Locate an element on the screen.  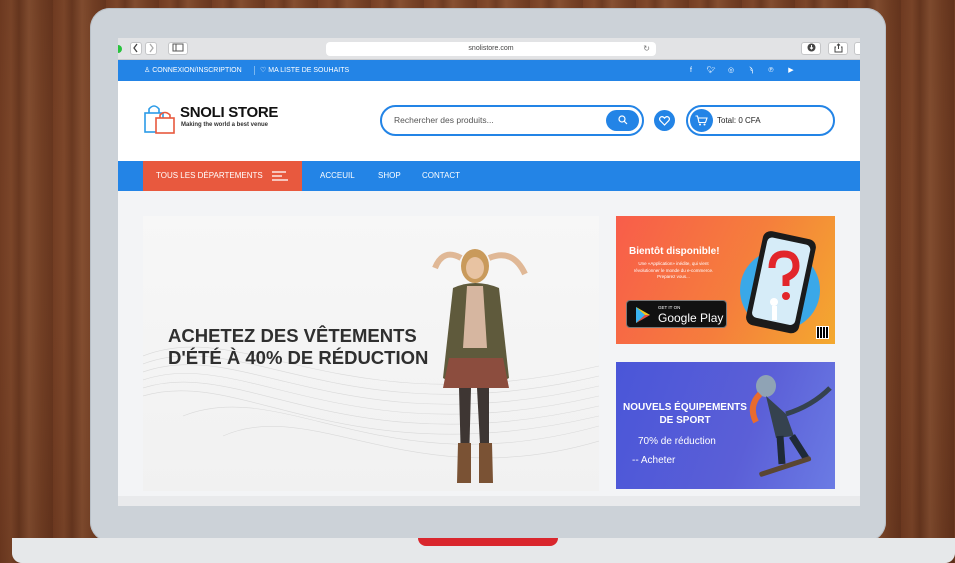
back-button is located at coordinates (136, 48).